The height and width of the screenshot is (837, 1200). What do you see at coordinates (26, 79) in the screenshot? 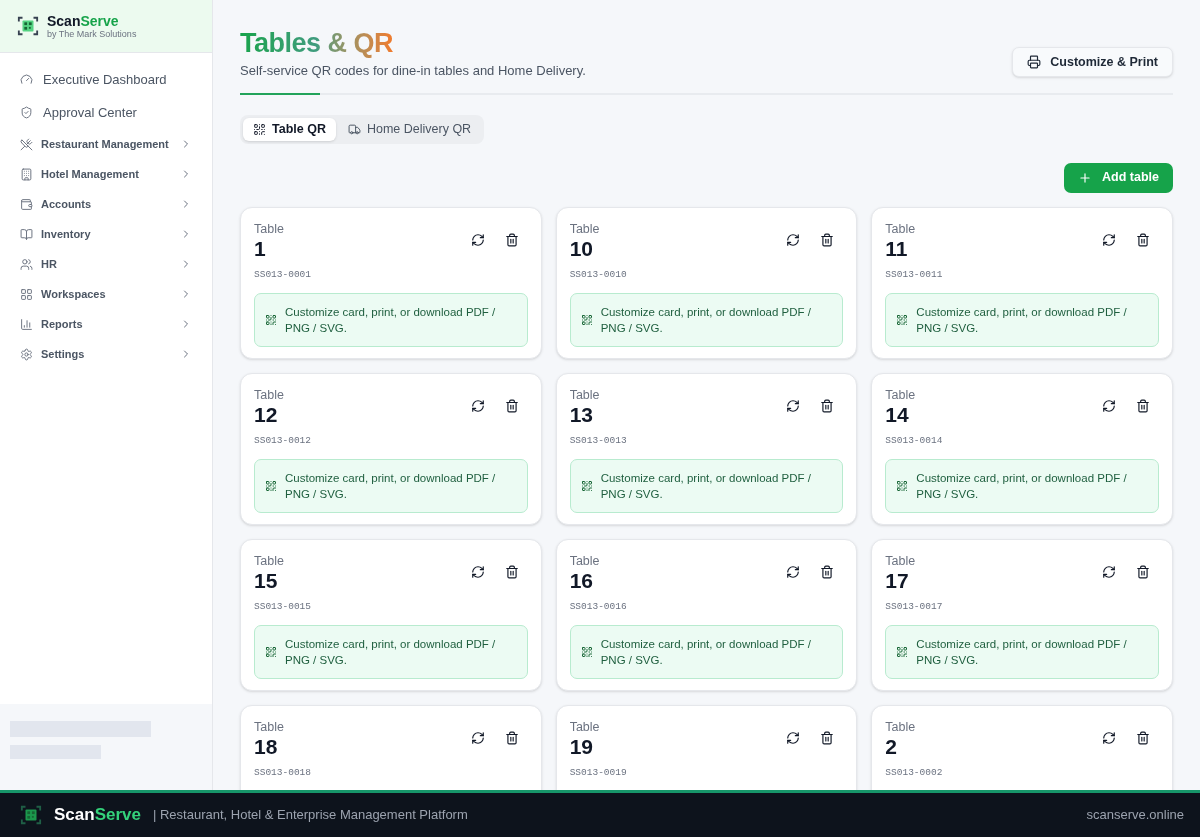
I see `gauge-icon` at bounding box center [26, 79].